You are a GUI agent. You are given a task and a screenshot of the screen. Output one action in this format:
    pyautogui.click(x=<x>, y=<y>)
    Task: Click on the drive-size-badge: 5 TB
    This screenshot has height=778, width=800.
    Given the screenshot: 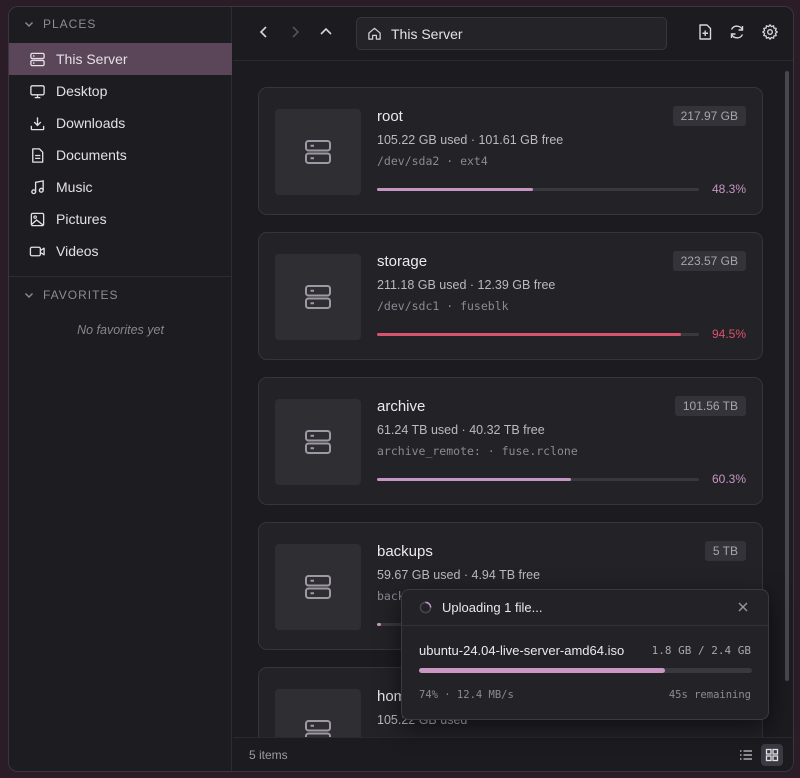 What is the action you would take?
    pyautogui.click(x=725, y=551)
    